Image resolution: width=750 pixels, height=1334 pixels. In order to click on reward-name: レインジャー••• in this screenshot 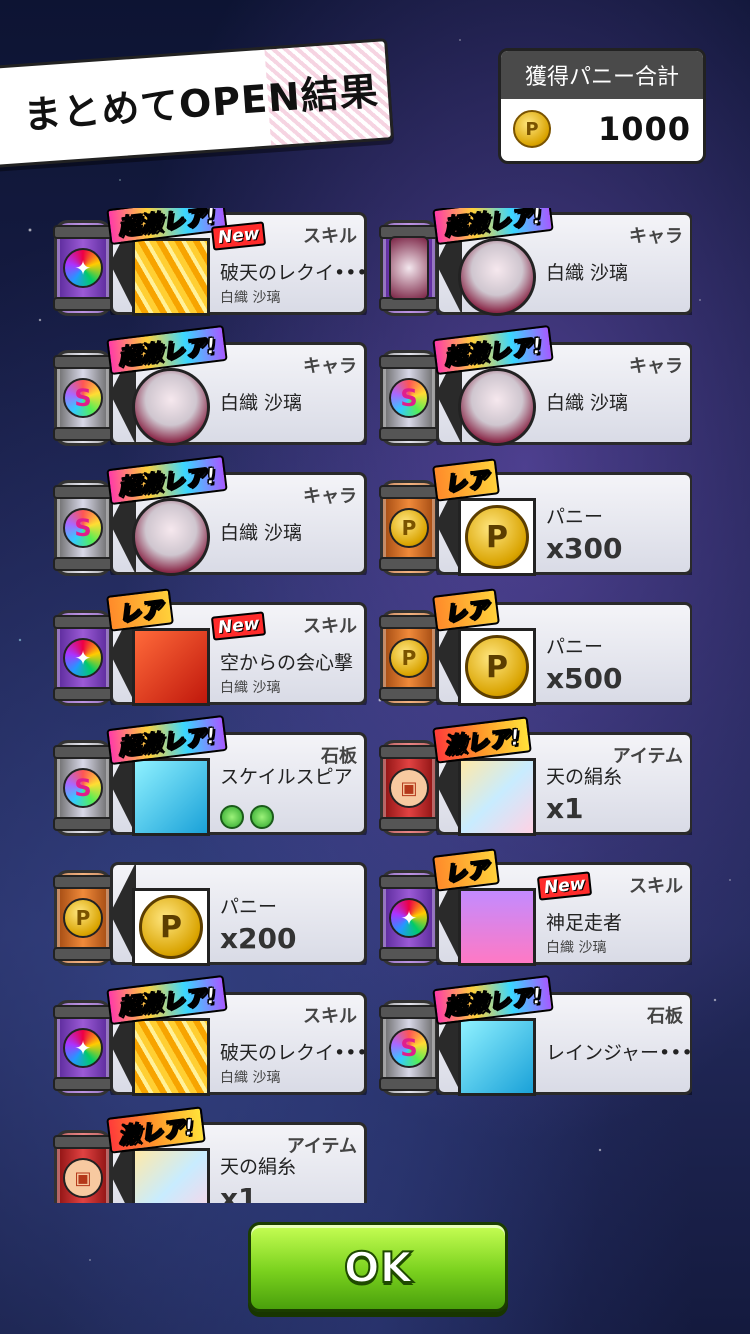, I will do `click(619, 1053)`.